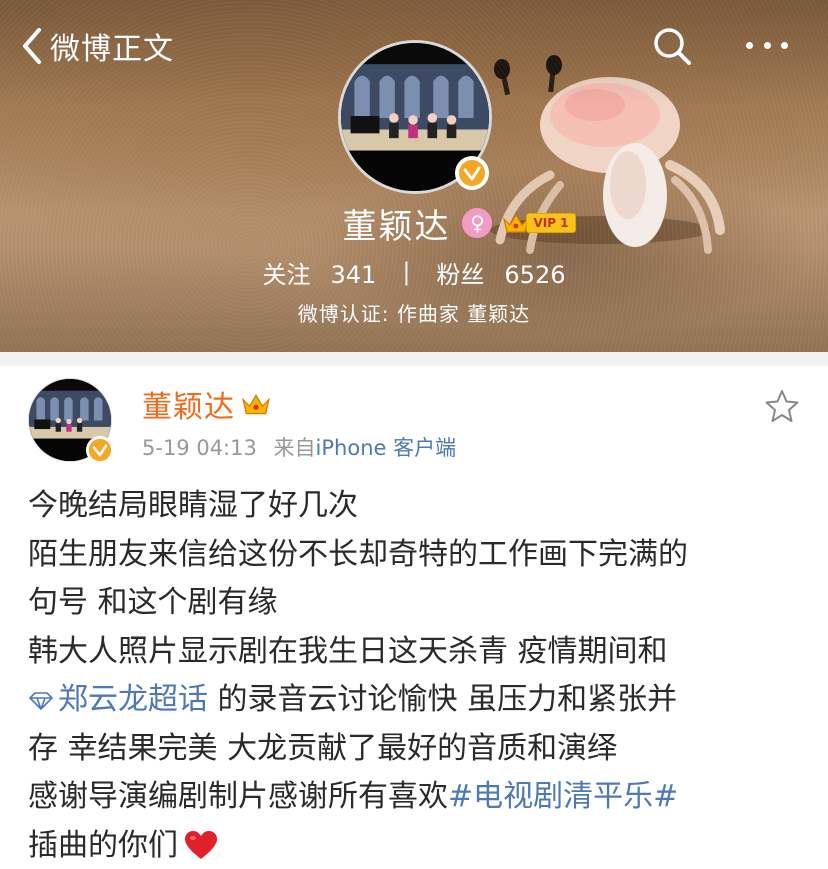 The image size is (828, 869). I want to click on hashtag-link: #电视剧清平乐#, so click(563, 796).